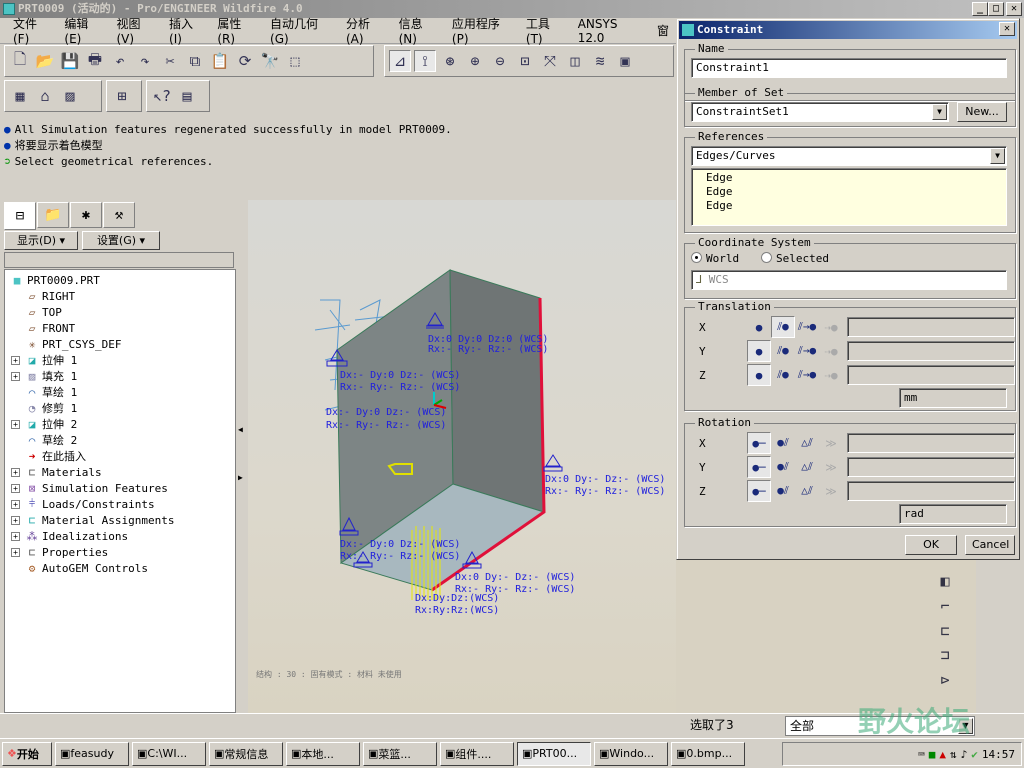 Image resolution: width=1024 pixels, height=768 pixels. I want to click on copy-icon: ⧉, so click(195, 61).